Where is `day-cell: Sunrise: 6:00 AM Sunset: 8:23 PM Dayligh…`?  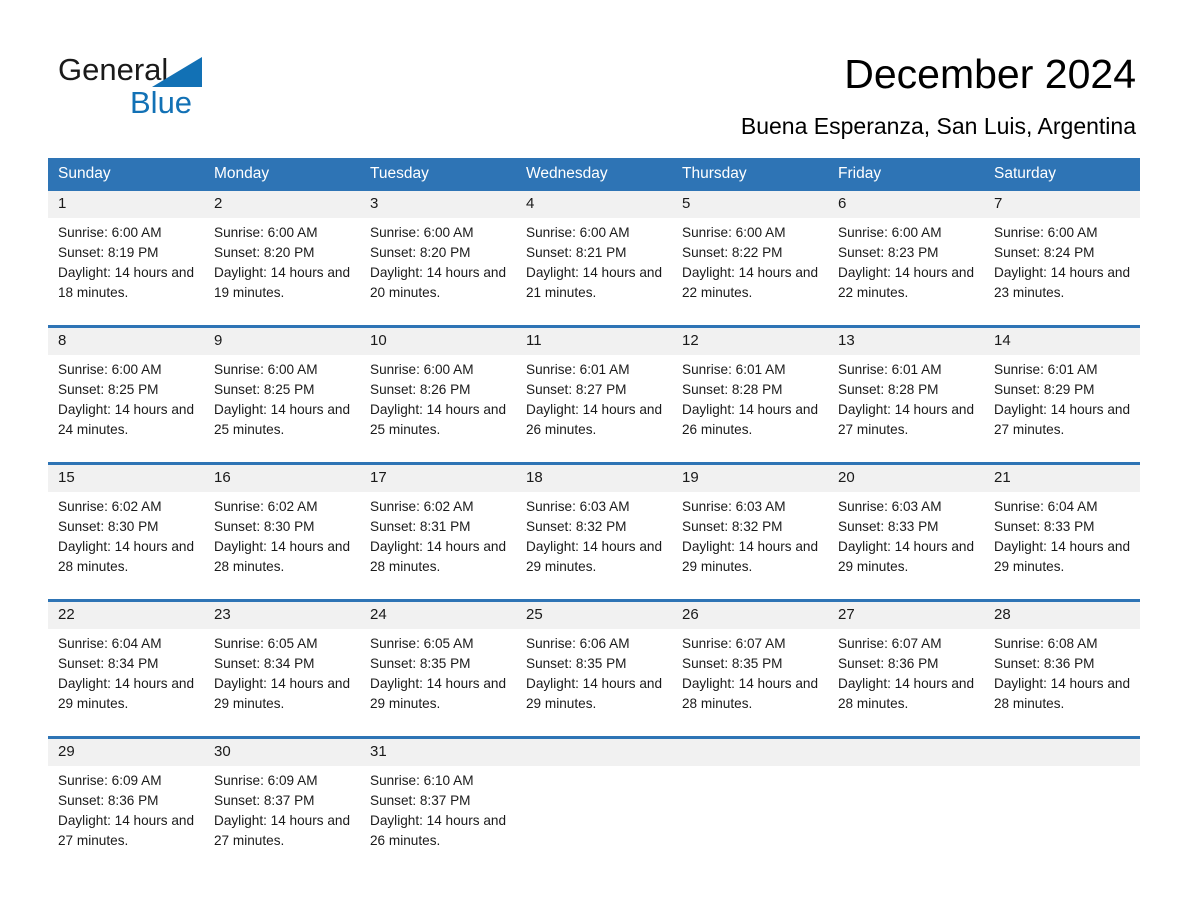
day-cell: Sunrise: 6:00 AM Sunset: 8:23 PM Dayligh… is located at coordinates (906, 271).